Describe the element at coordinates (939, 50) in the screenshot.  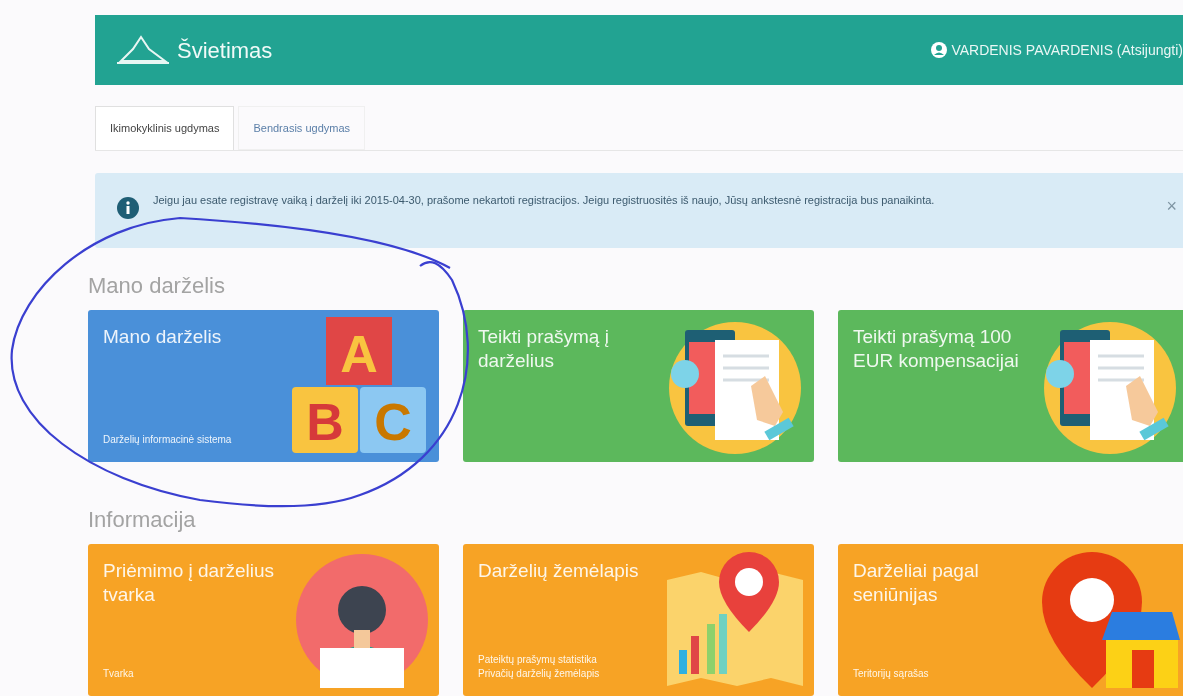
I see `user-icon` at that location.